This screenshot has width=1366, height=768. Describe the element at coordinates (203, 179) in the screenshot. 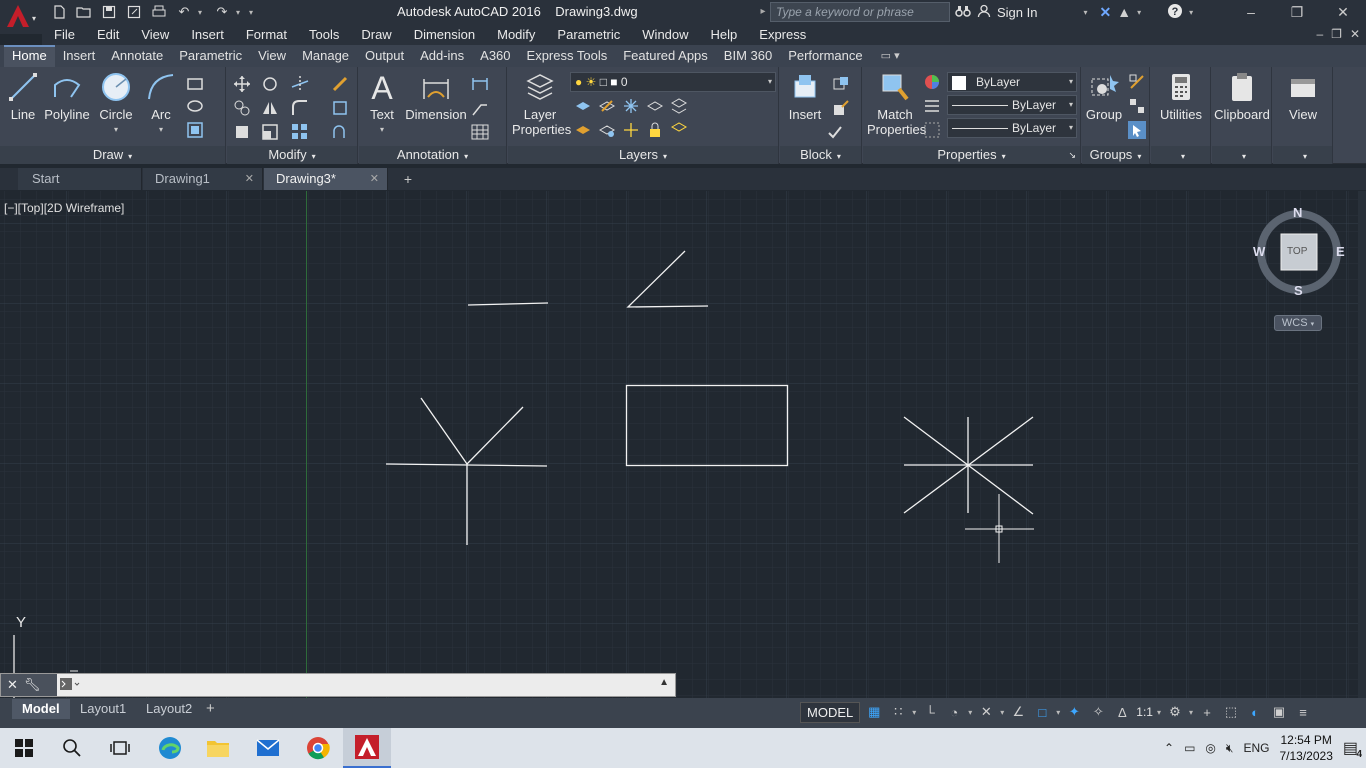

I see `file-tab-drawing1: Drawing1 ✕` at that location.